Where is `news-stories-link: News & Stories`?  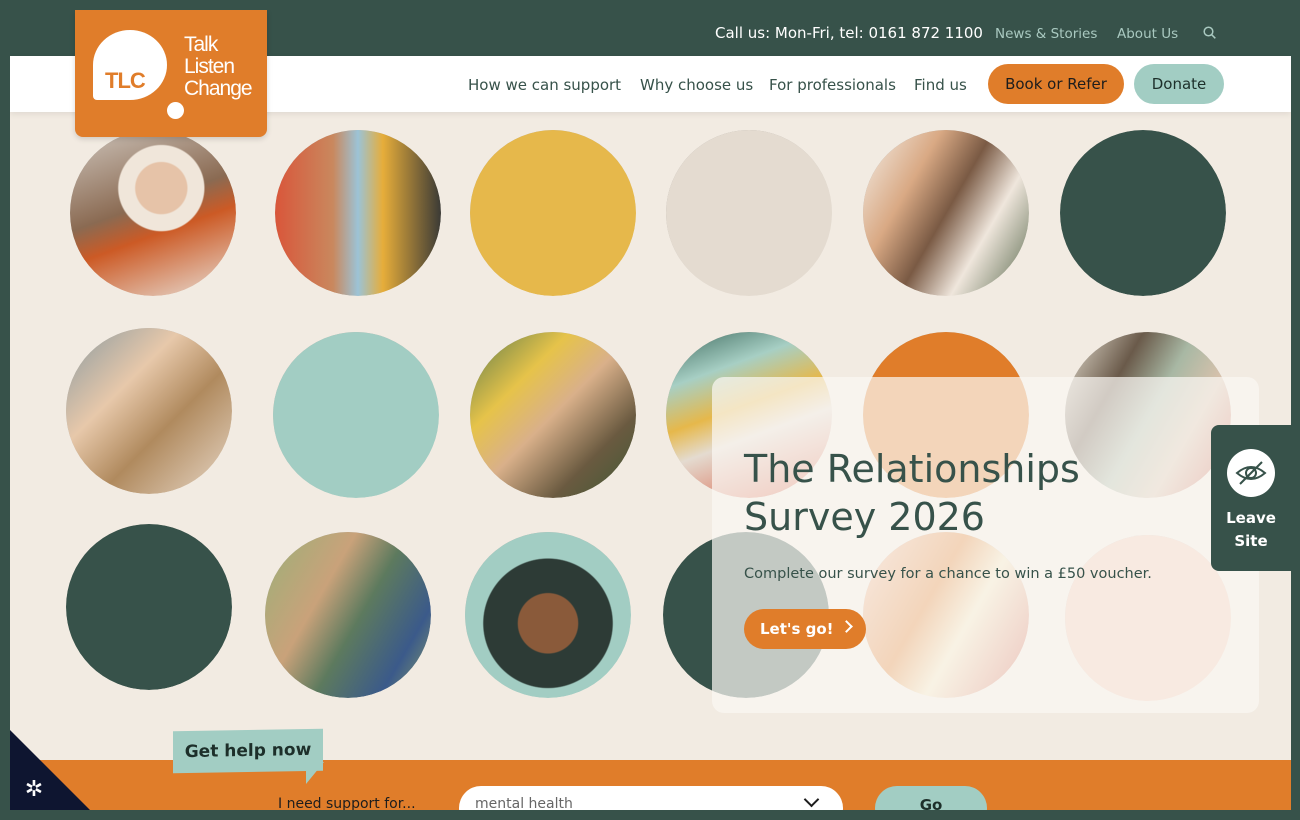
news-stories-link: News & Stories is located at coordinates (1046, 34).